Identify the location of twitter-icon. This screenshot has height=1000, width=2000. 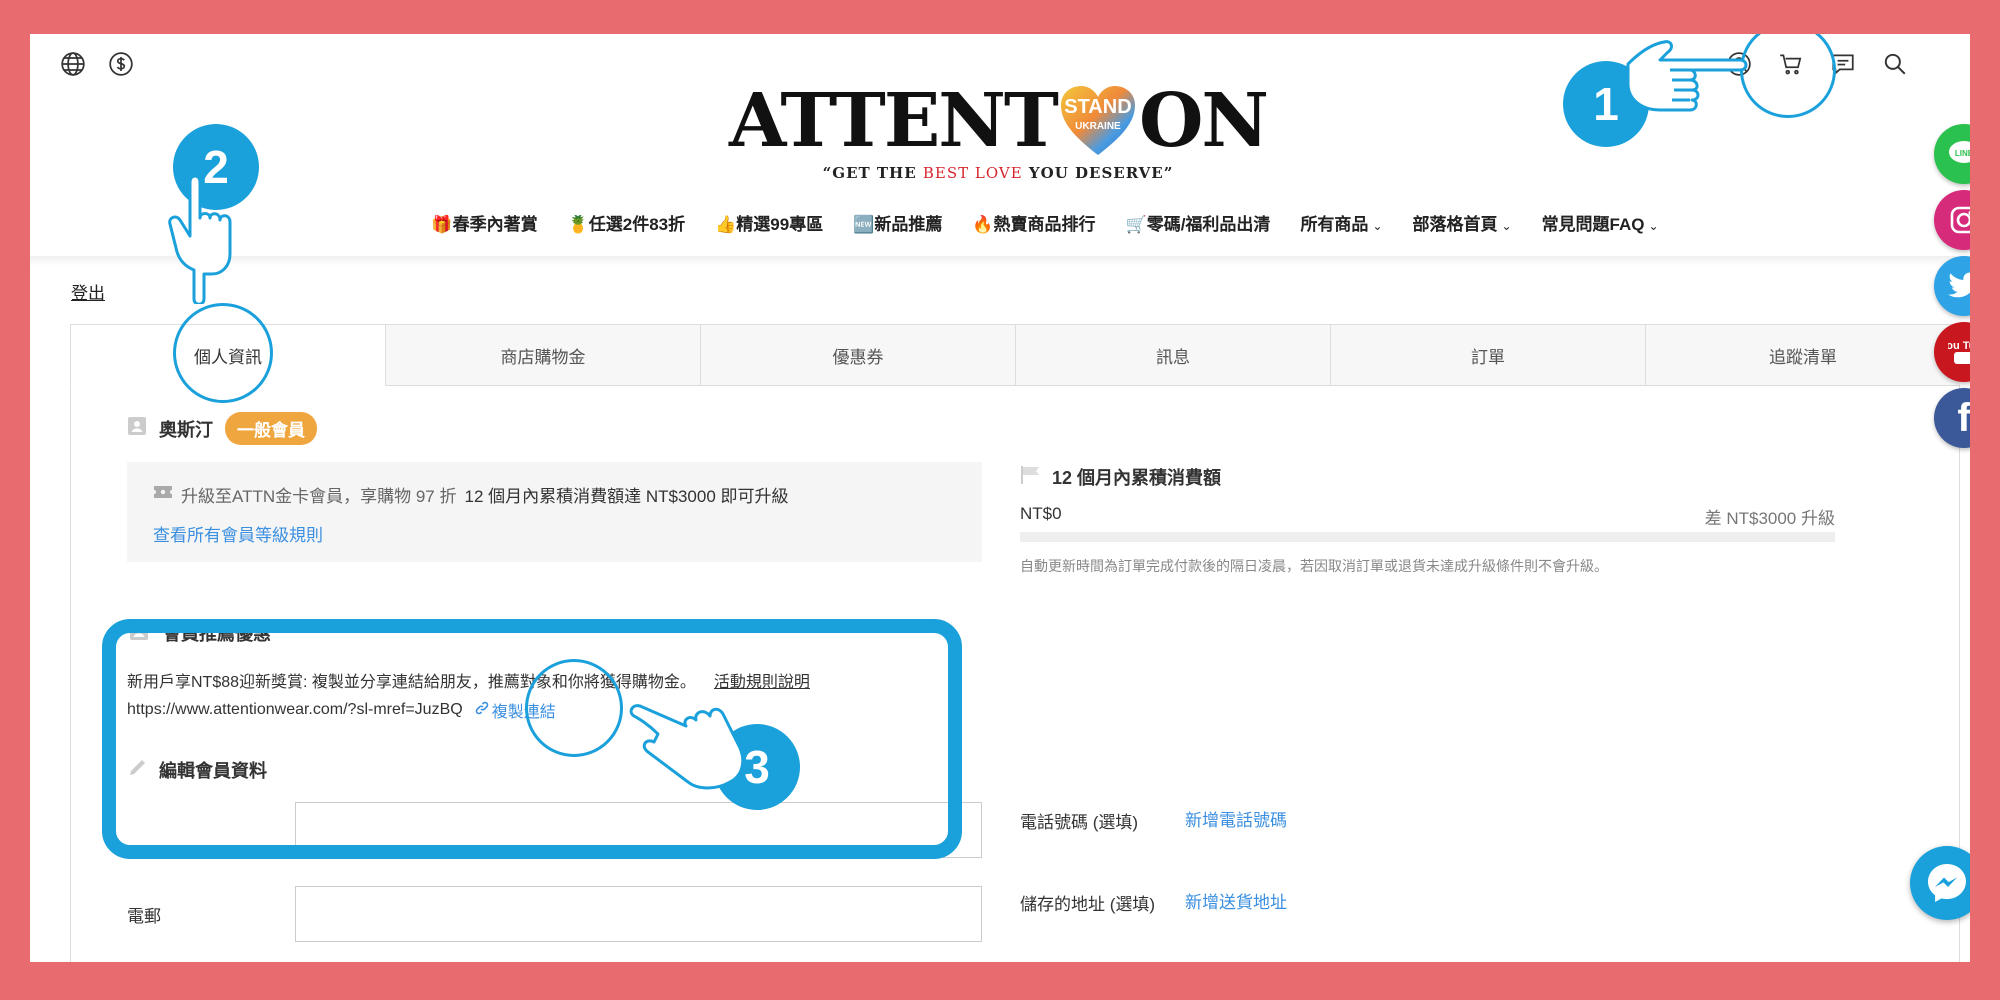
(1959, 285).